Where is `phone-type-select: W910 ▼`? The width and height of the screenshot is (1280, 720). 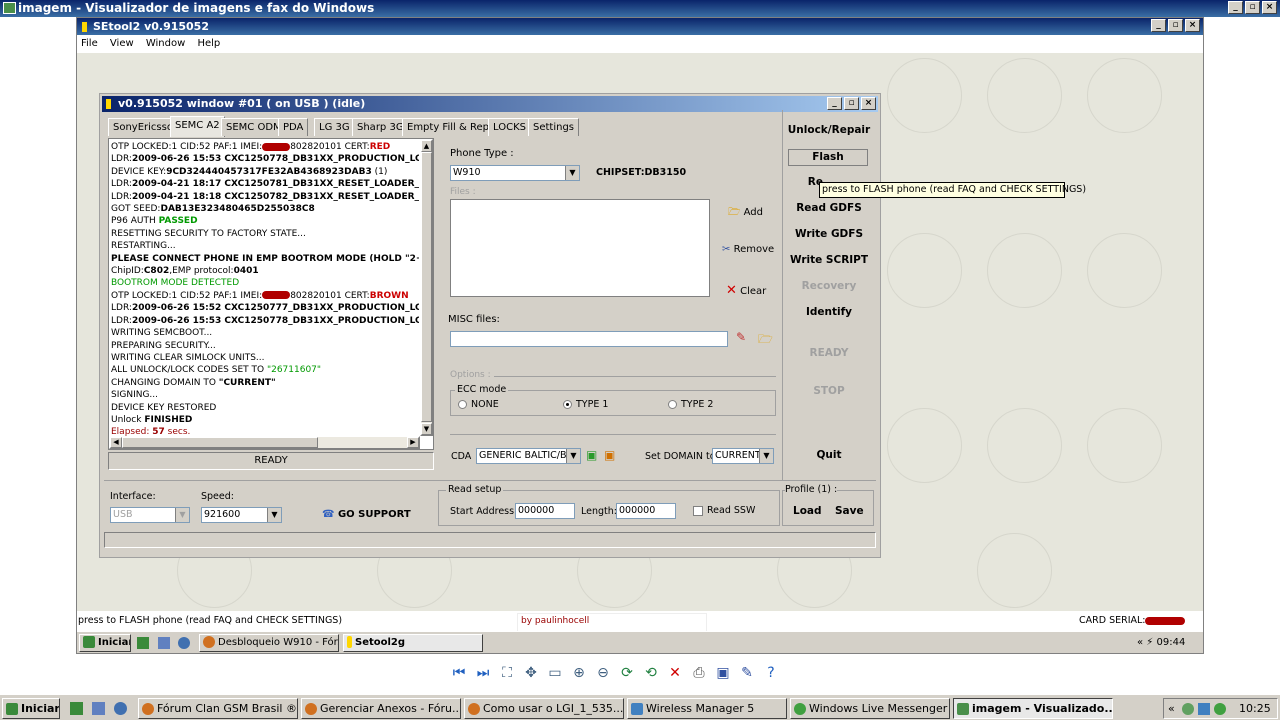 phone-type-select: W910 ▼ is located at coordinates (515, 173).